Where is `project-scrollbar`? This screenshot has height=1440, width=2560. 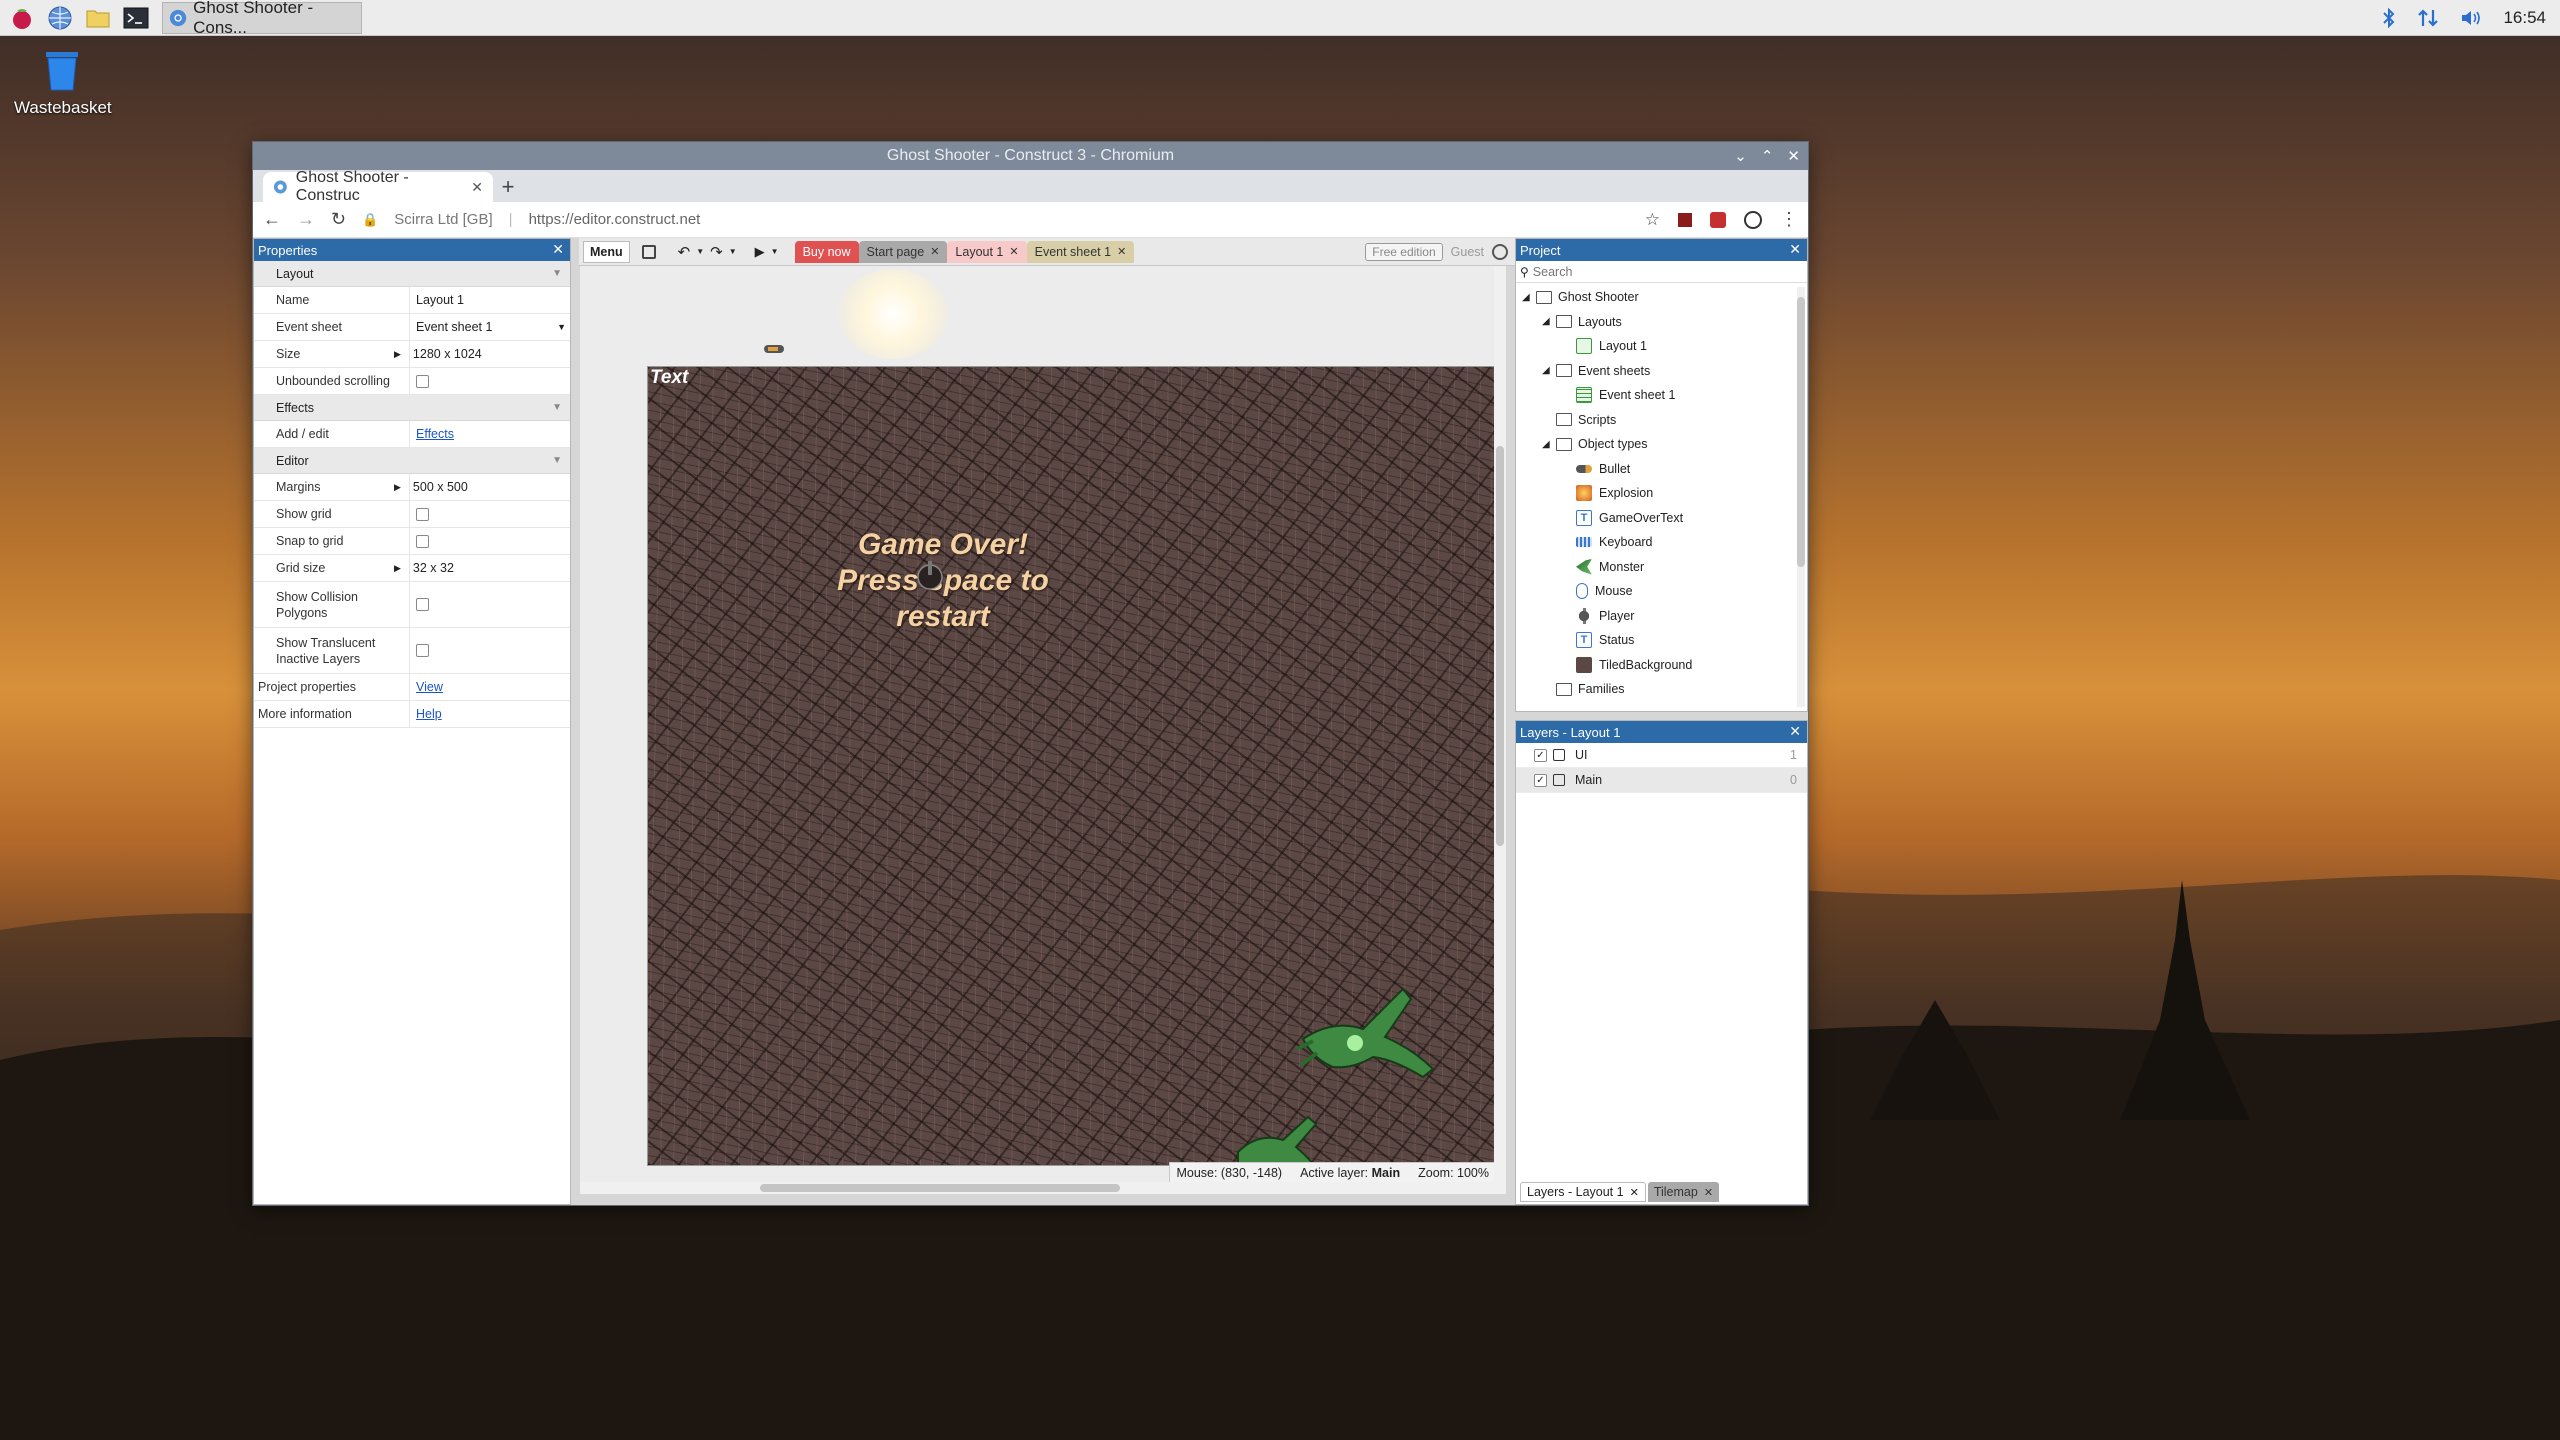 project-scrollbar is located at coordinates (1801, 497).